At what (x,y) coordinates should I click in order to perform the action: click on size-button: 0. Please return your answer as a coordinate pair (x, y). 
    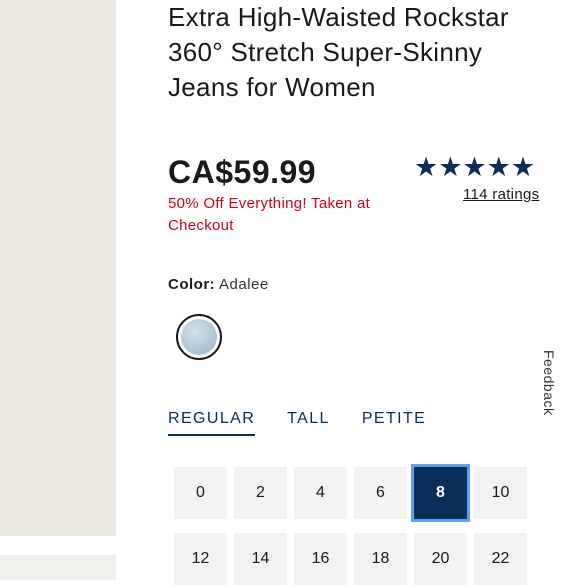
    Looking at the image, I should click on (200, 493).